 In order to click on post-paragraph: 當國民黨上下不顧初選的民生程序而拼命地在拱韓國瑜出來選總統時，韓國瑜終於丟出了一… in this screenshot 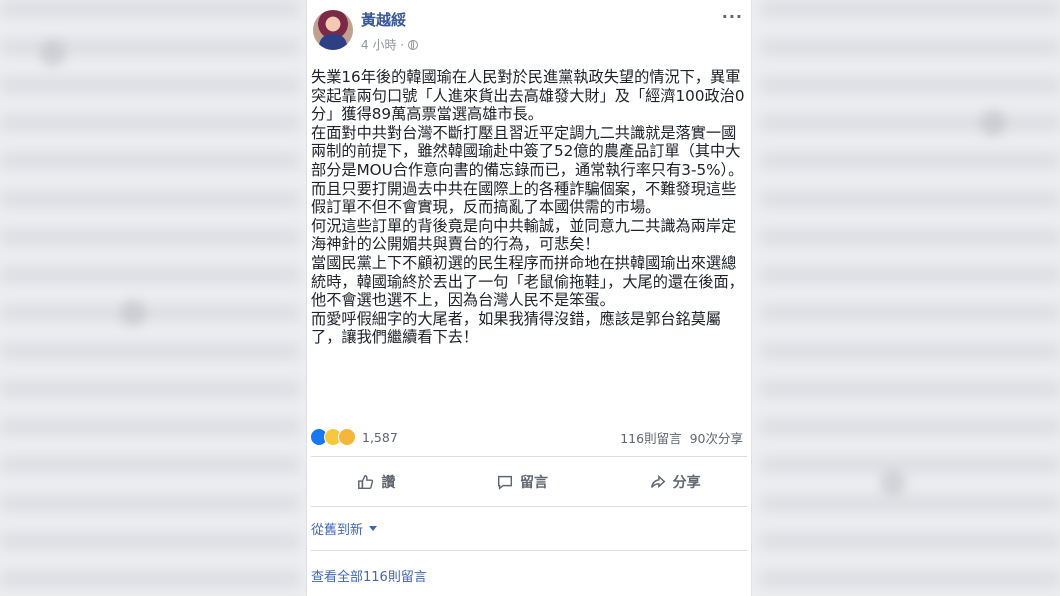, I will do `click(527, 281)`.